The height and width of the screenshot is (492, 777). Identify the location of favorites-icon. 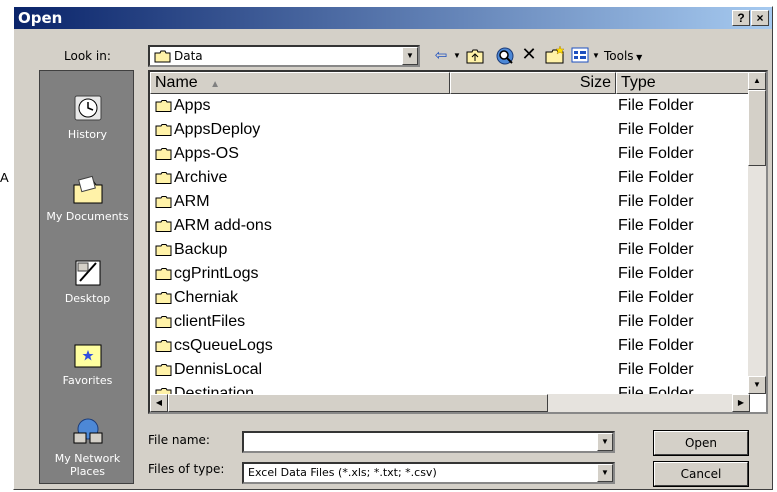
(87, 356).